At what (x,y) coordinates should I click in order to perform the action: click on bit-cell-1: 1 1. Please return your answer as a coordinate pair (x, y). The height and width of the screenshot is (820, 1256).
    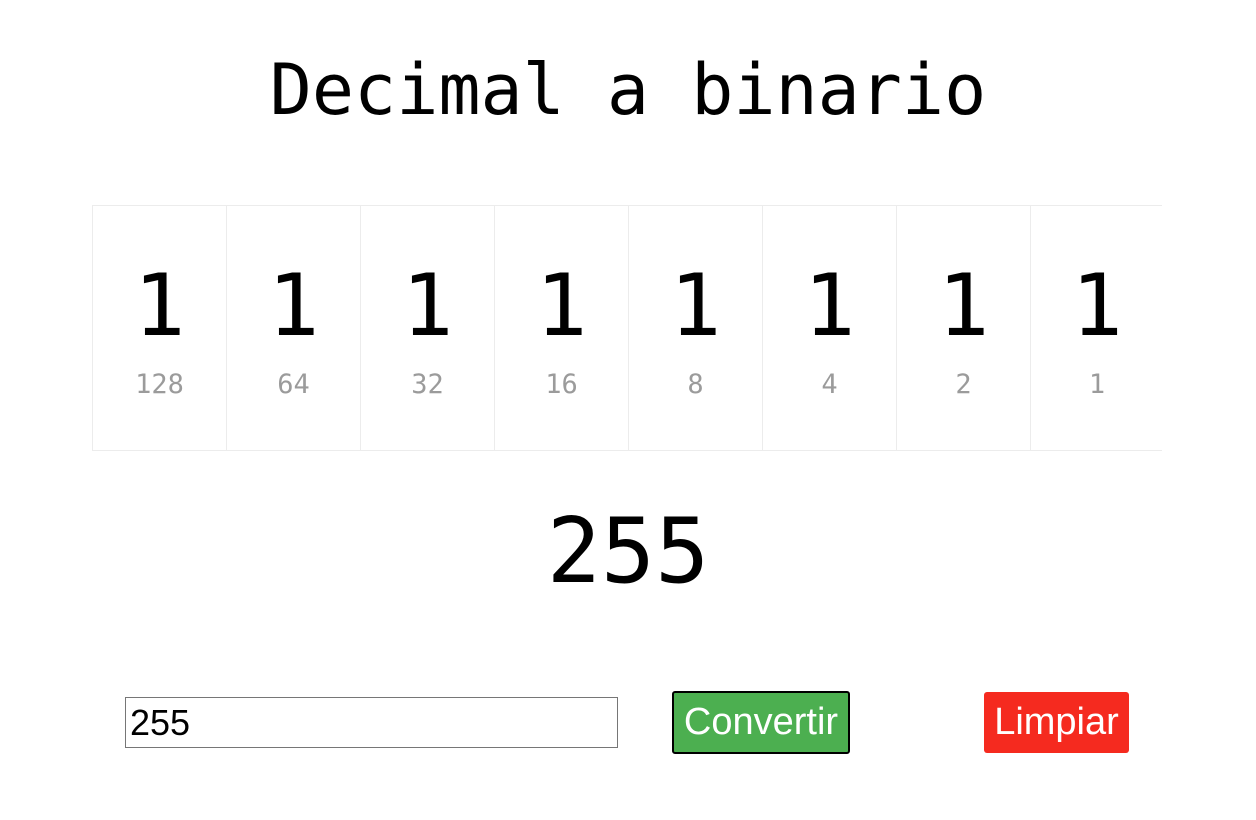
    Looking at the image, I should click on (1097, 328).